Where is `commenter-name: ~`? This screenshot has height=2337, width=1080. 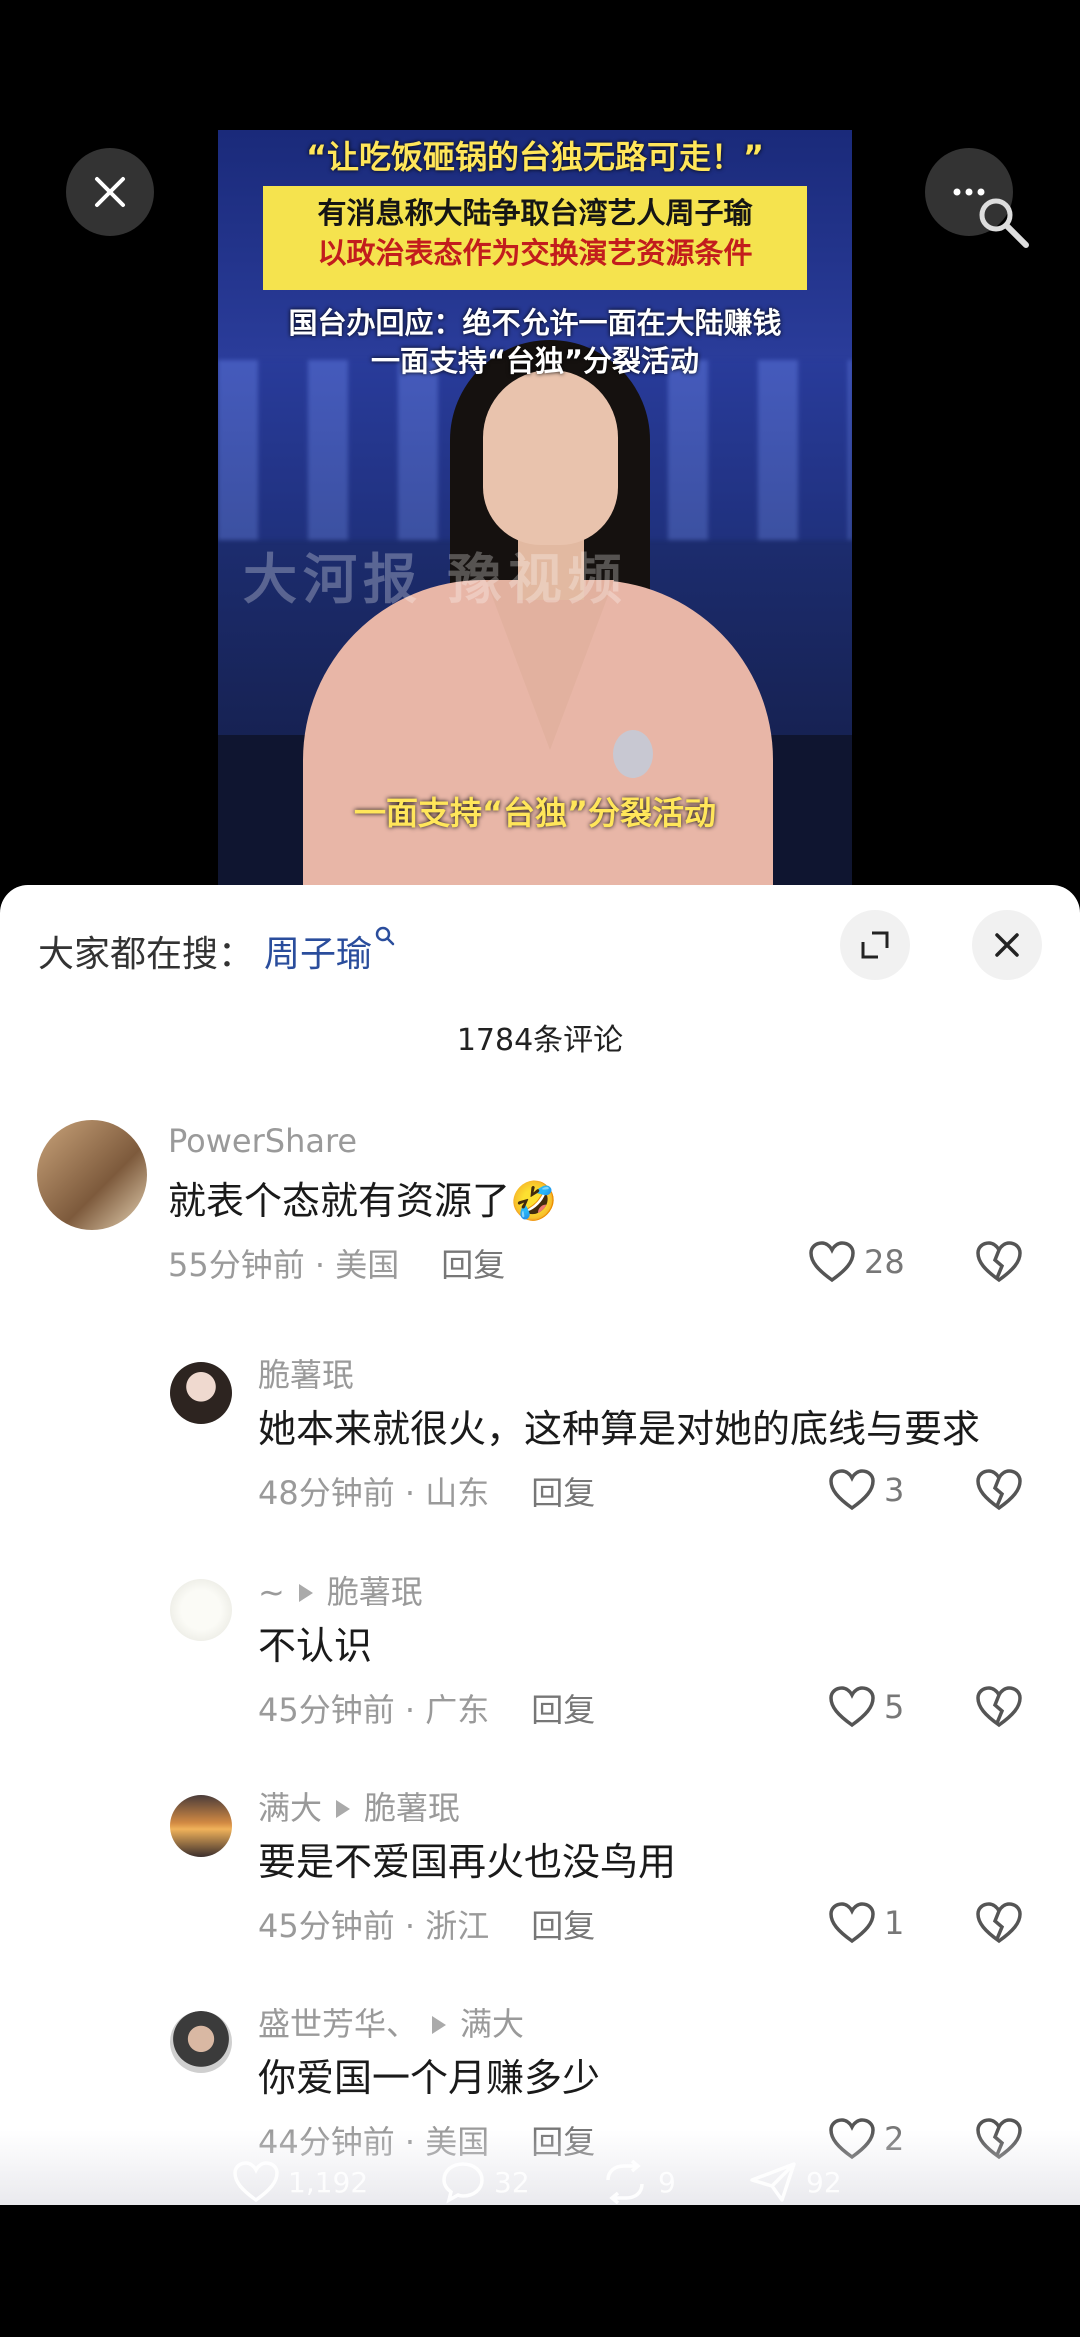 commenter-name: ~ is located at coordinates (271, 1592).